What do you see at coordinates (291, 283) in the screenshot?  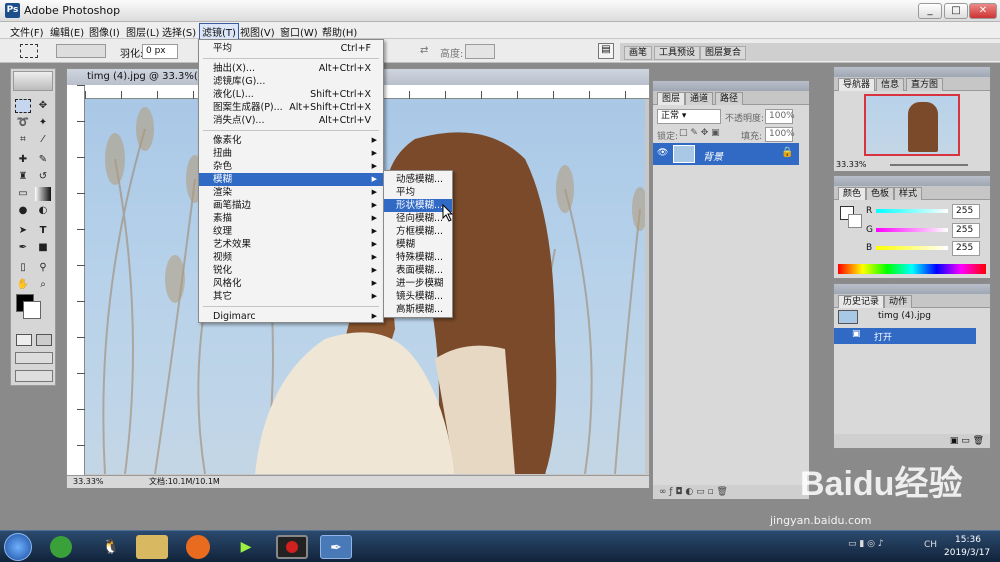 I see `filter-menu-item: 风格化 ▶` at bounding box center [291, 283].